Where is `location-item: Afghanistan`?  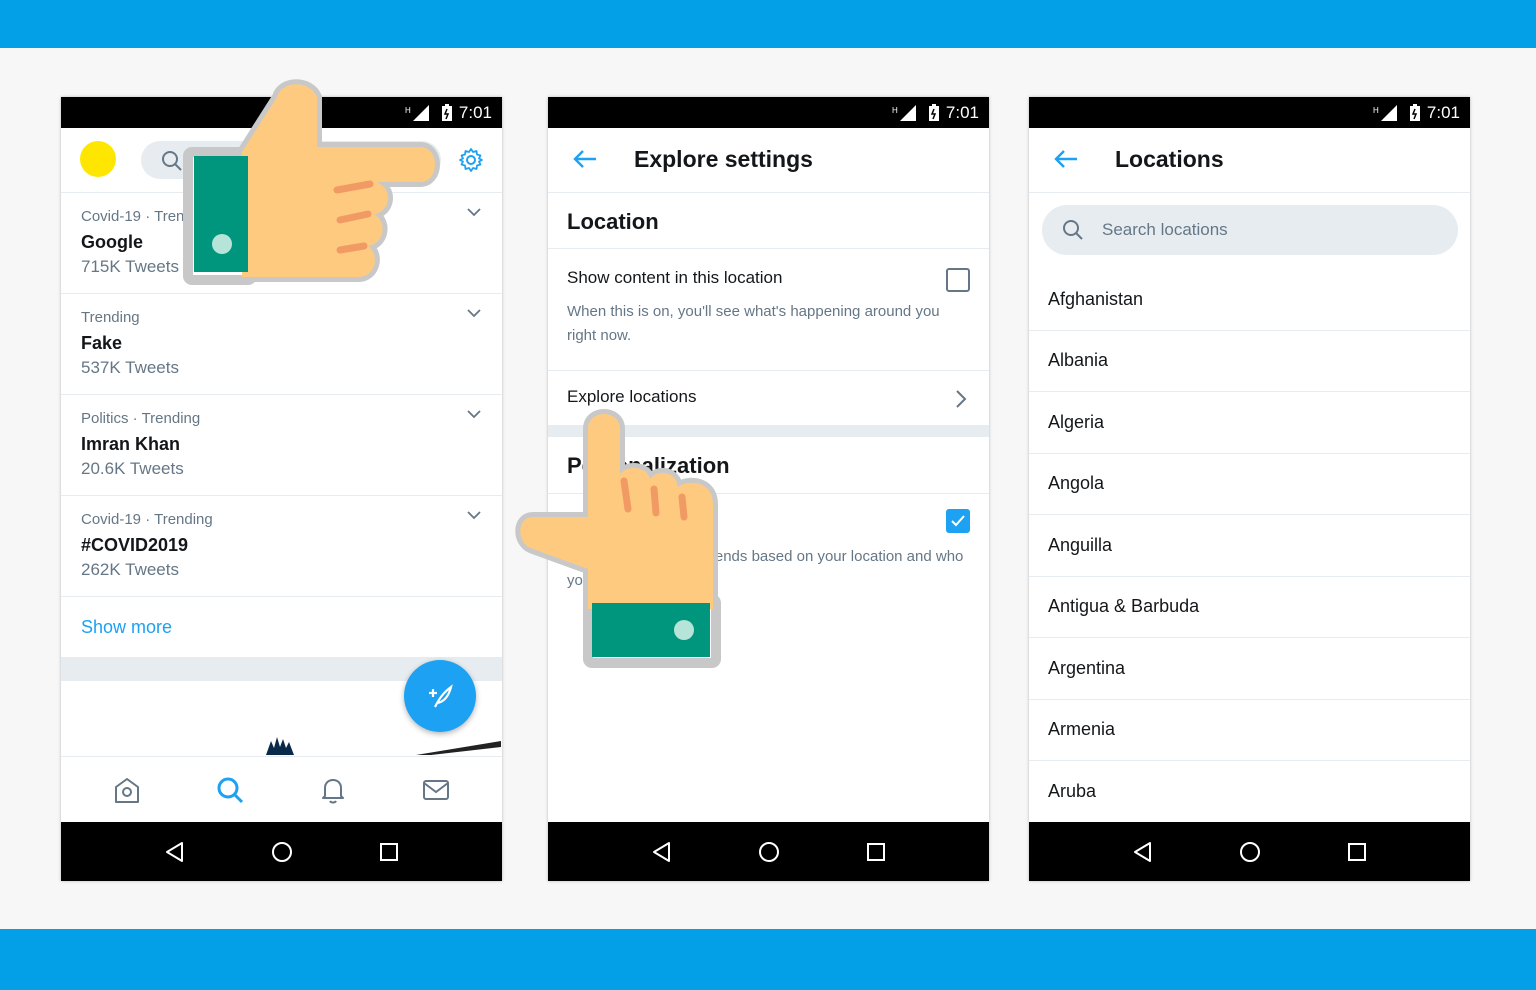 location-item: Afghanistan is located at coordinates (1249, 300).